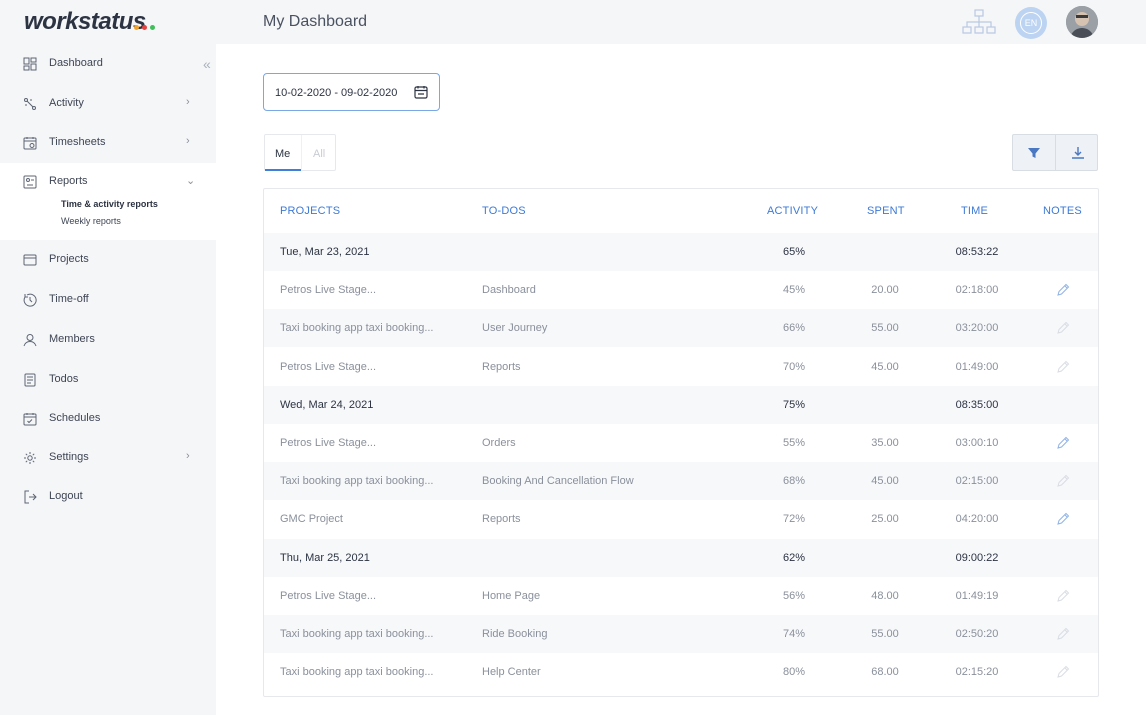 Image resolution: width=1146 pixels, height=715 pixels. Describe the element at coordinates (885, 519) in the screenshot. I see `spent-value: 25.00` at that location.